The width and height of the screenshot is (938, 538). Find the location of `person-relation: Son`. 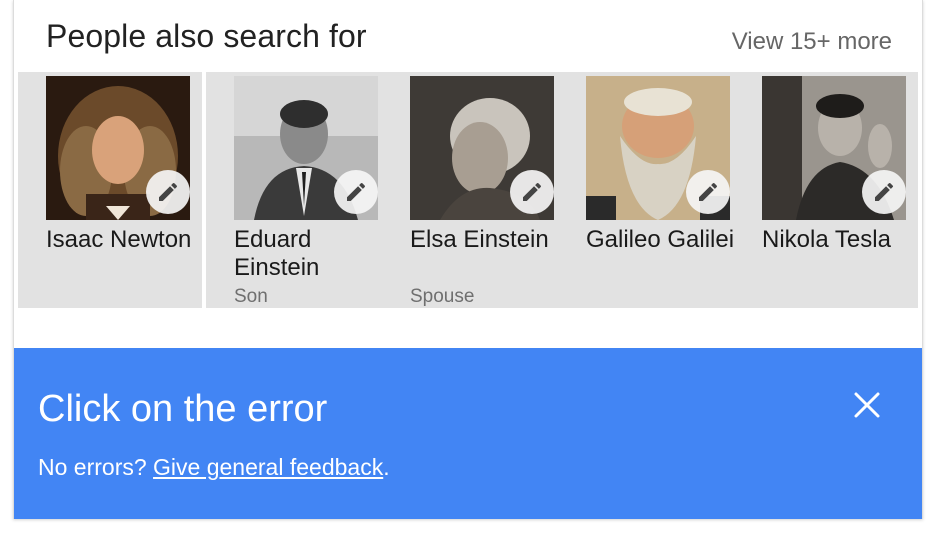

person-relation: Son is located at coordinates (251, 296).